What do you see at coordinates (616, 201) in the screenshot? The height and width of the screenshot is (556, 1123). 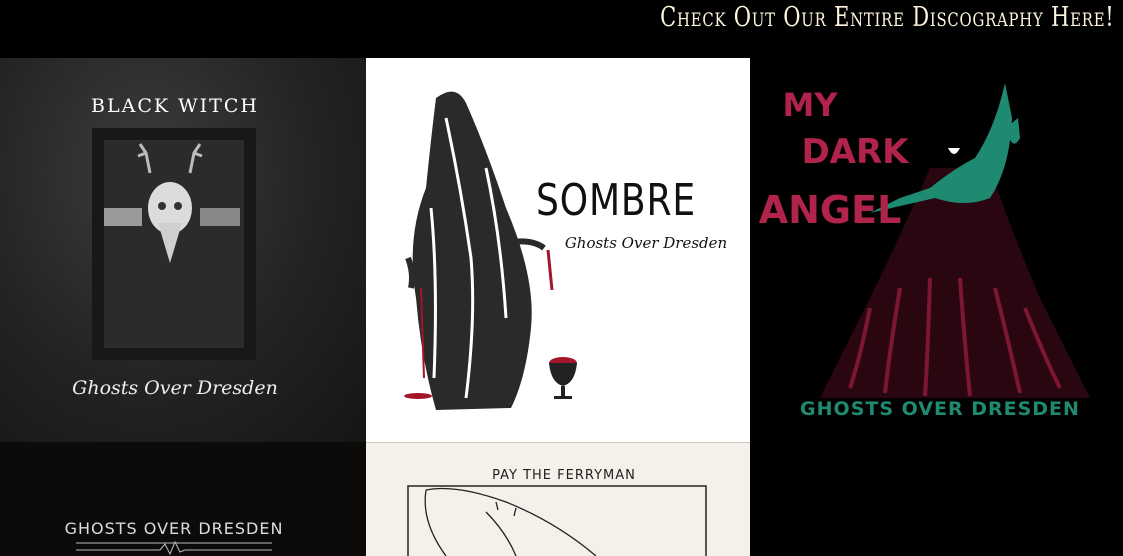 I see `album-title: SOMBRE` at bounding box center [616, 201].